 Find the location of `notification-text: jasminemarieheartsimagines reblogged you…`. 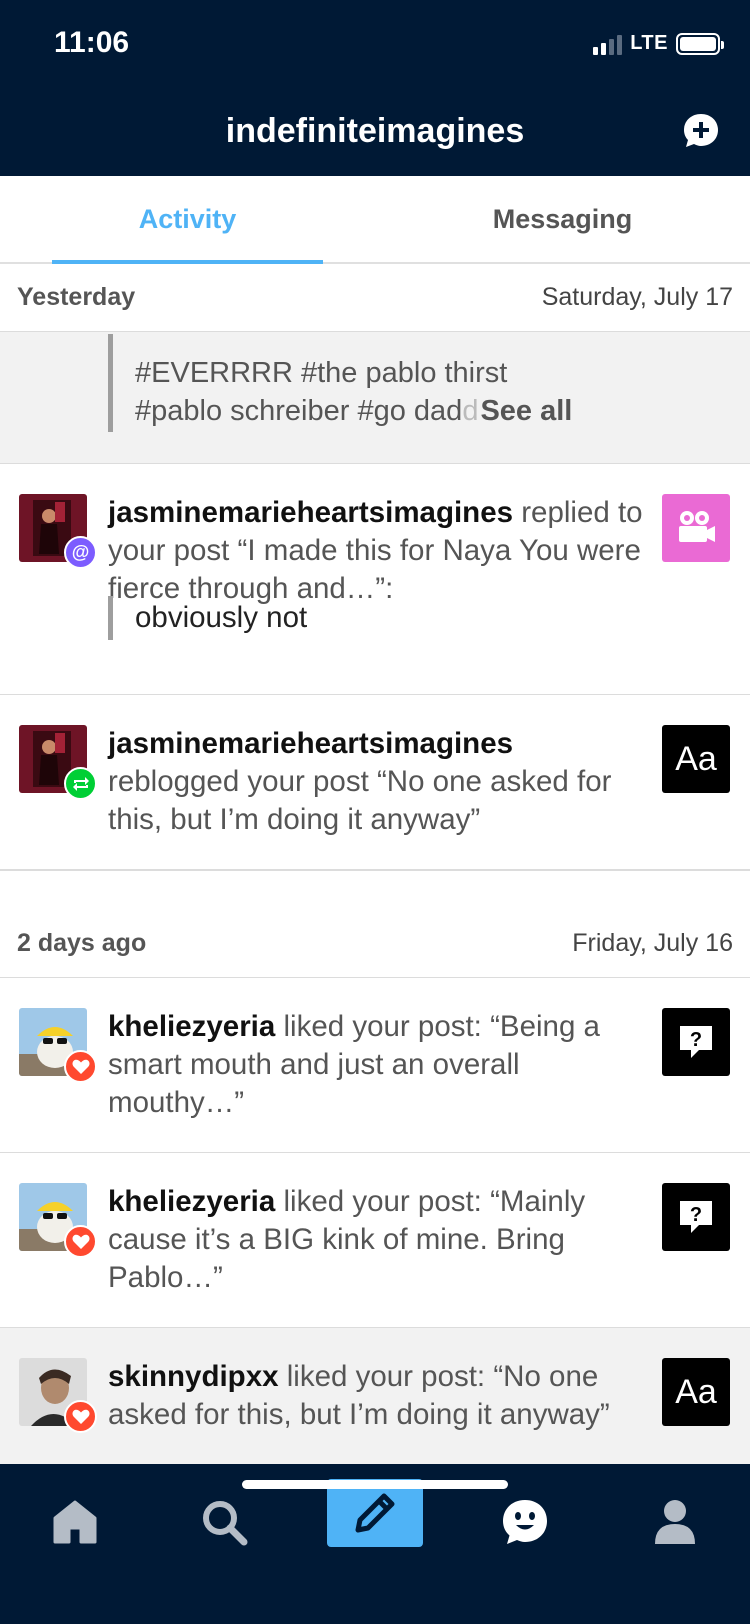

notification-text: jasminemarieheartsimagines reblogged you… is located at coordinates (378, 782).